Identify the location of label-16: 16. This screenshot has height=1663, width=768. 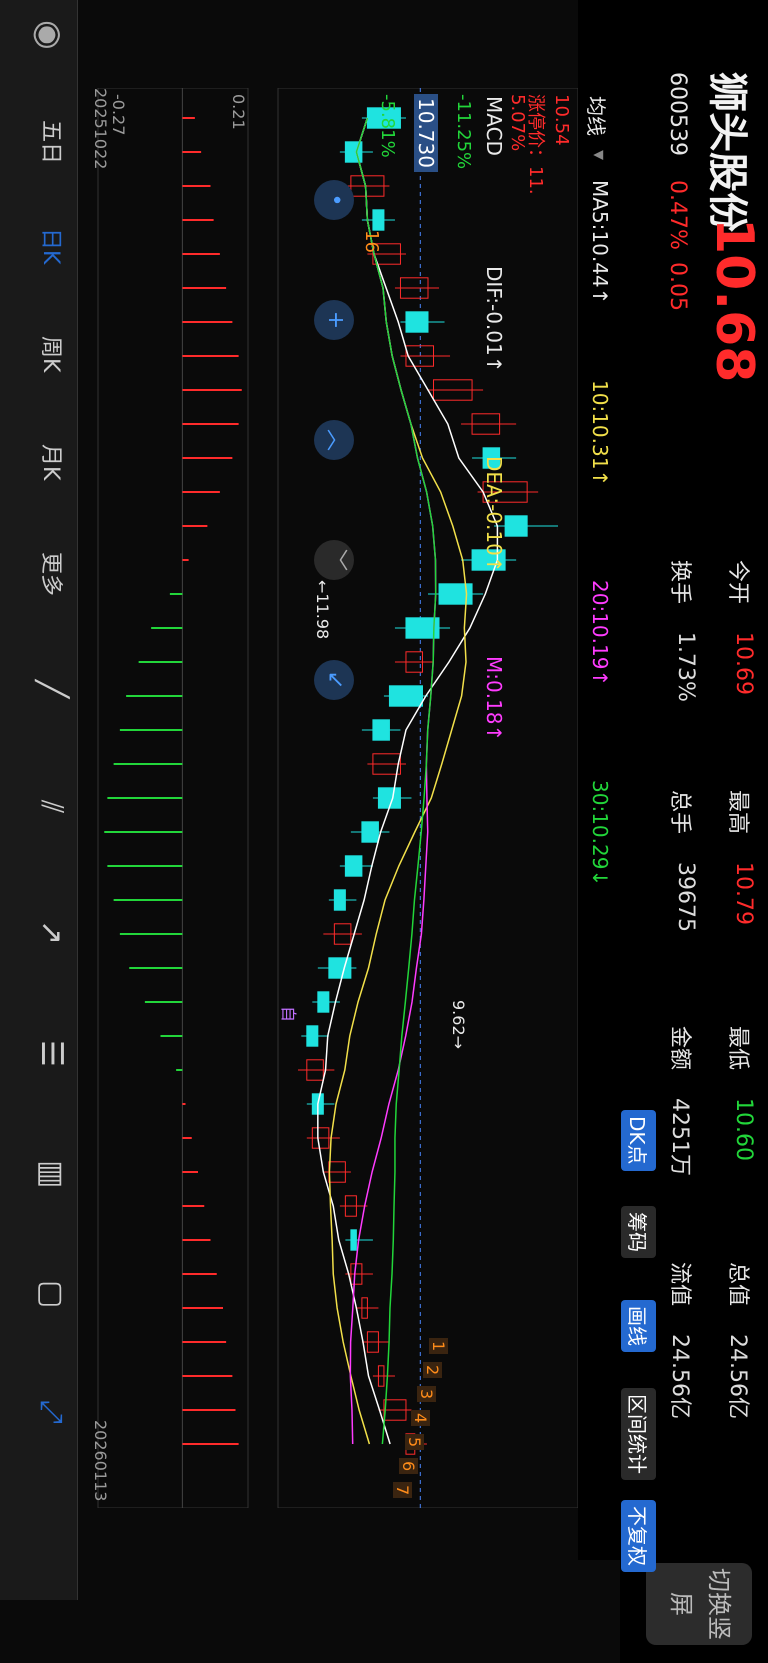
(371, 241).